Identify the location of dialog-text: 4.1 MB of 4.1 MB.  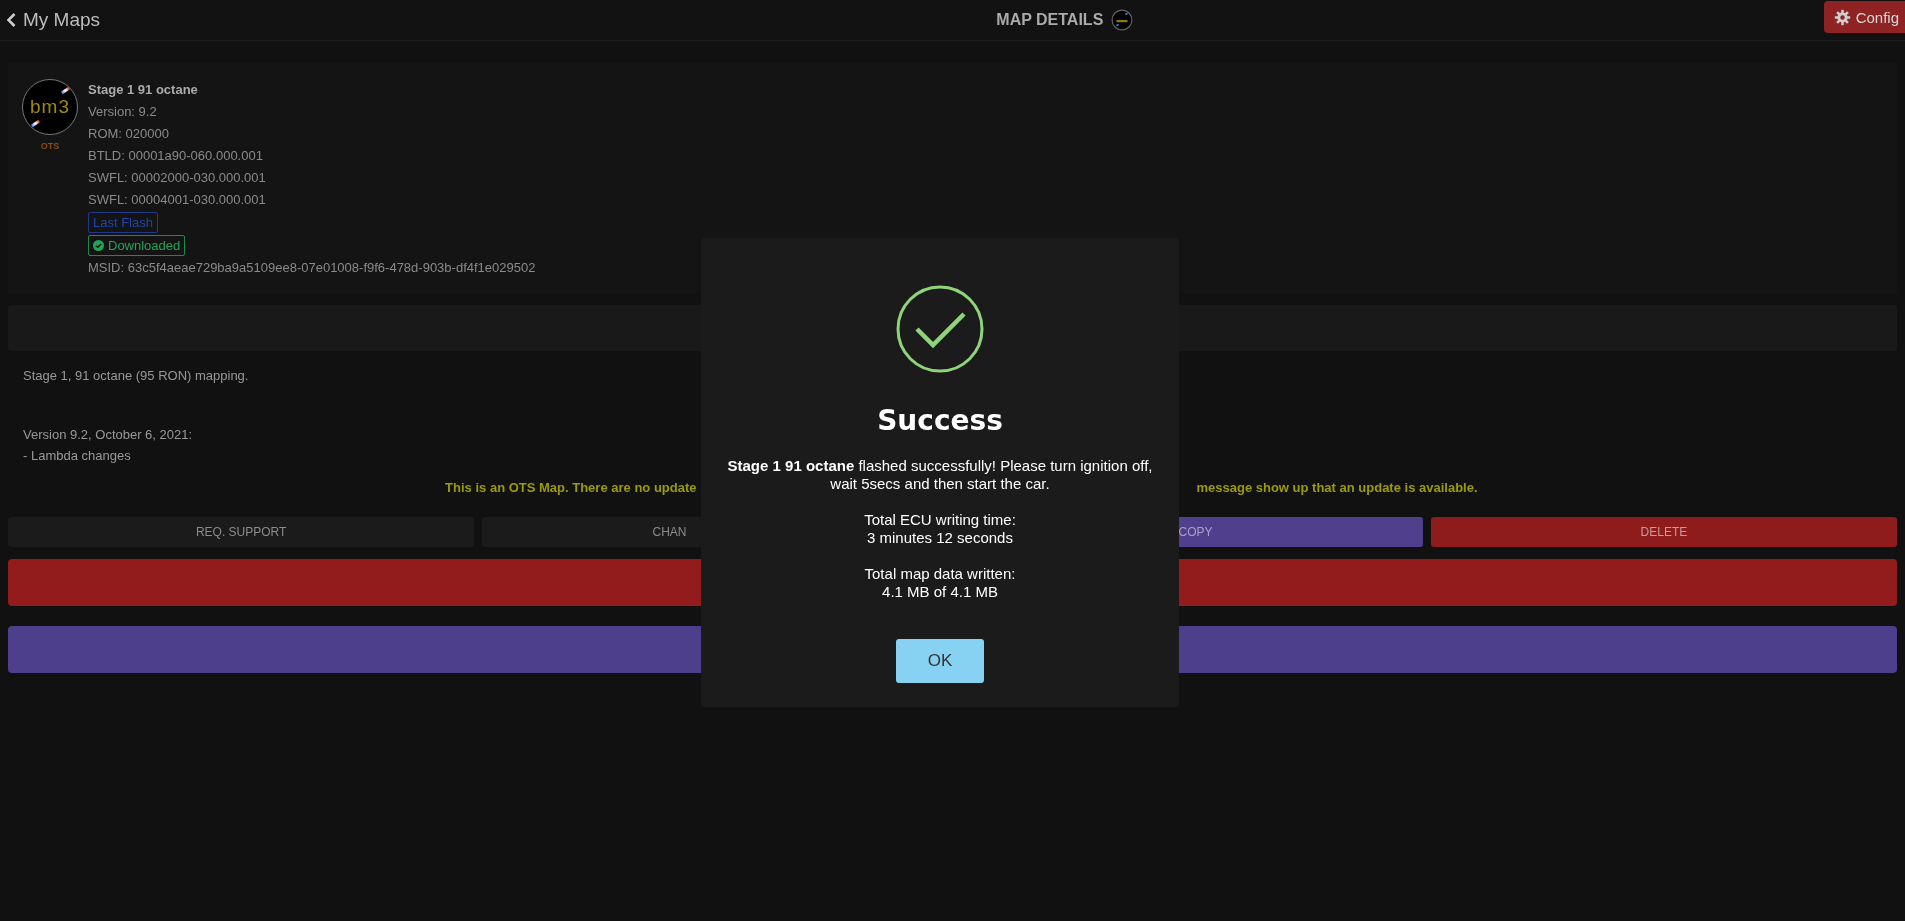
(940, 592).